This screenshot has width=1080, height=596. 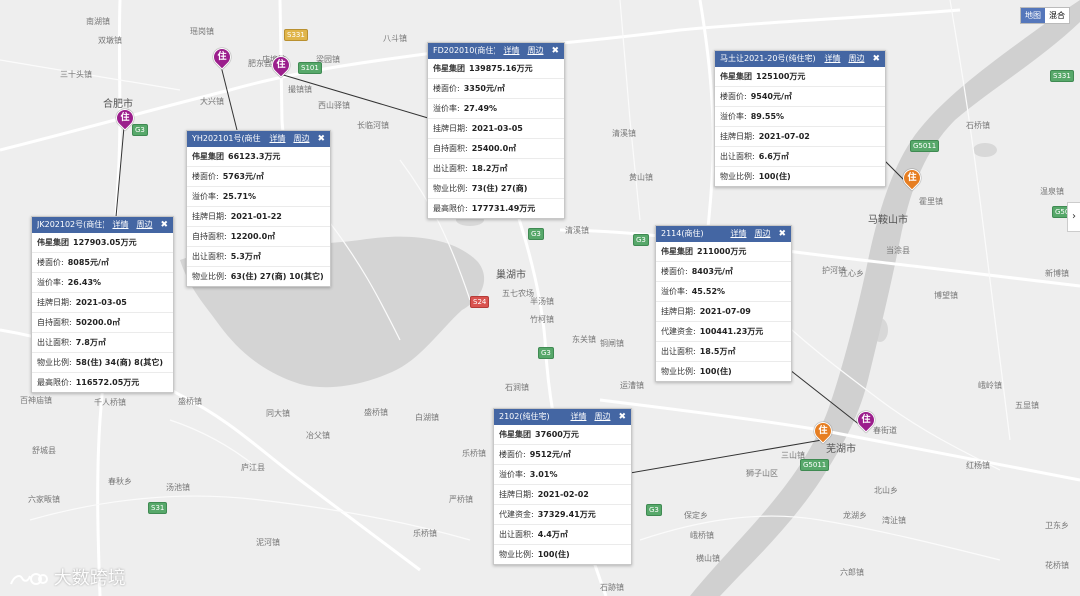 I want to click on map-type-map: 地图, so click(x=1033, y=15).